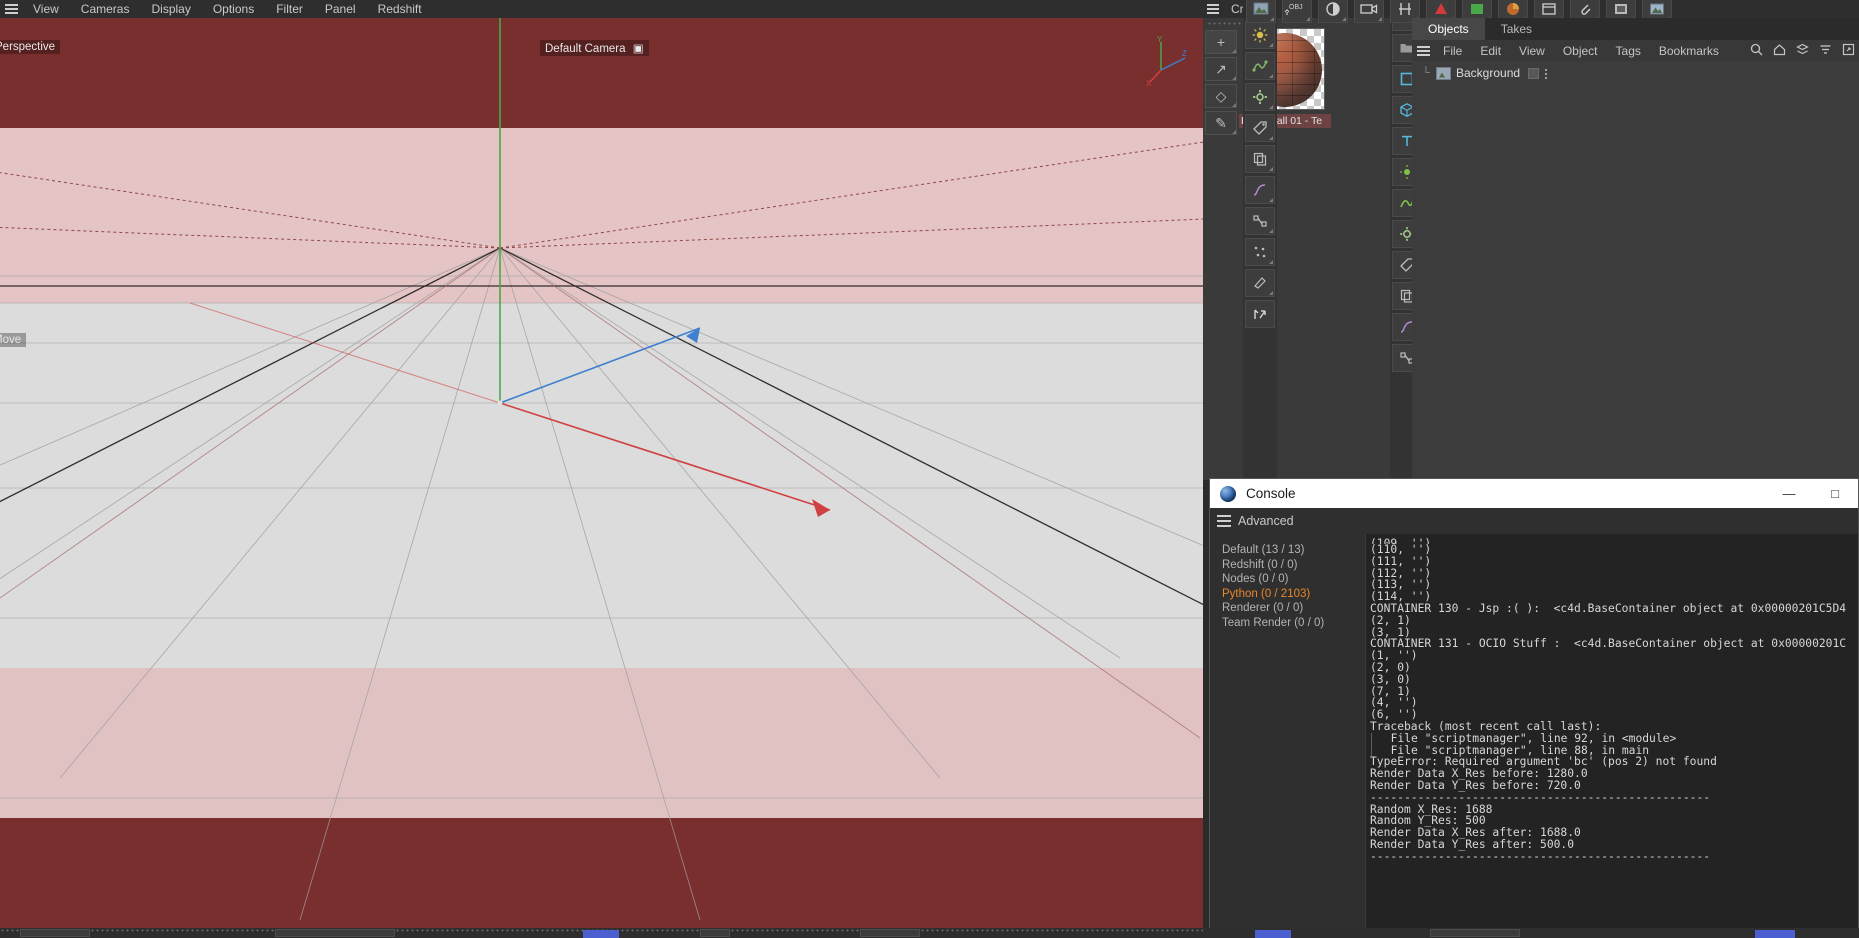 This screenshot has width=1859, height=938. What do you see at coordinates (1452, 51) in the screenshot?
I see `object-menu-file: File` at bounding box center [1452, 51].